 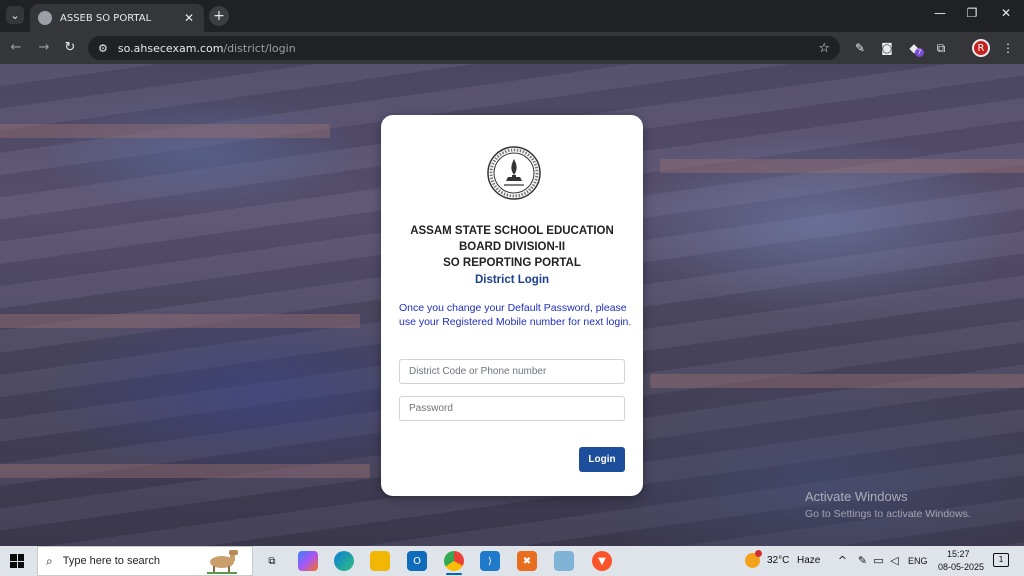 What do you see at coordinates (808, 560) in the screenshot?
I see `weather-description: Haze` at bounding box center [808, 560].